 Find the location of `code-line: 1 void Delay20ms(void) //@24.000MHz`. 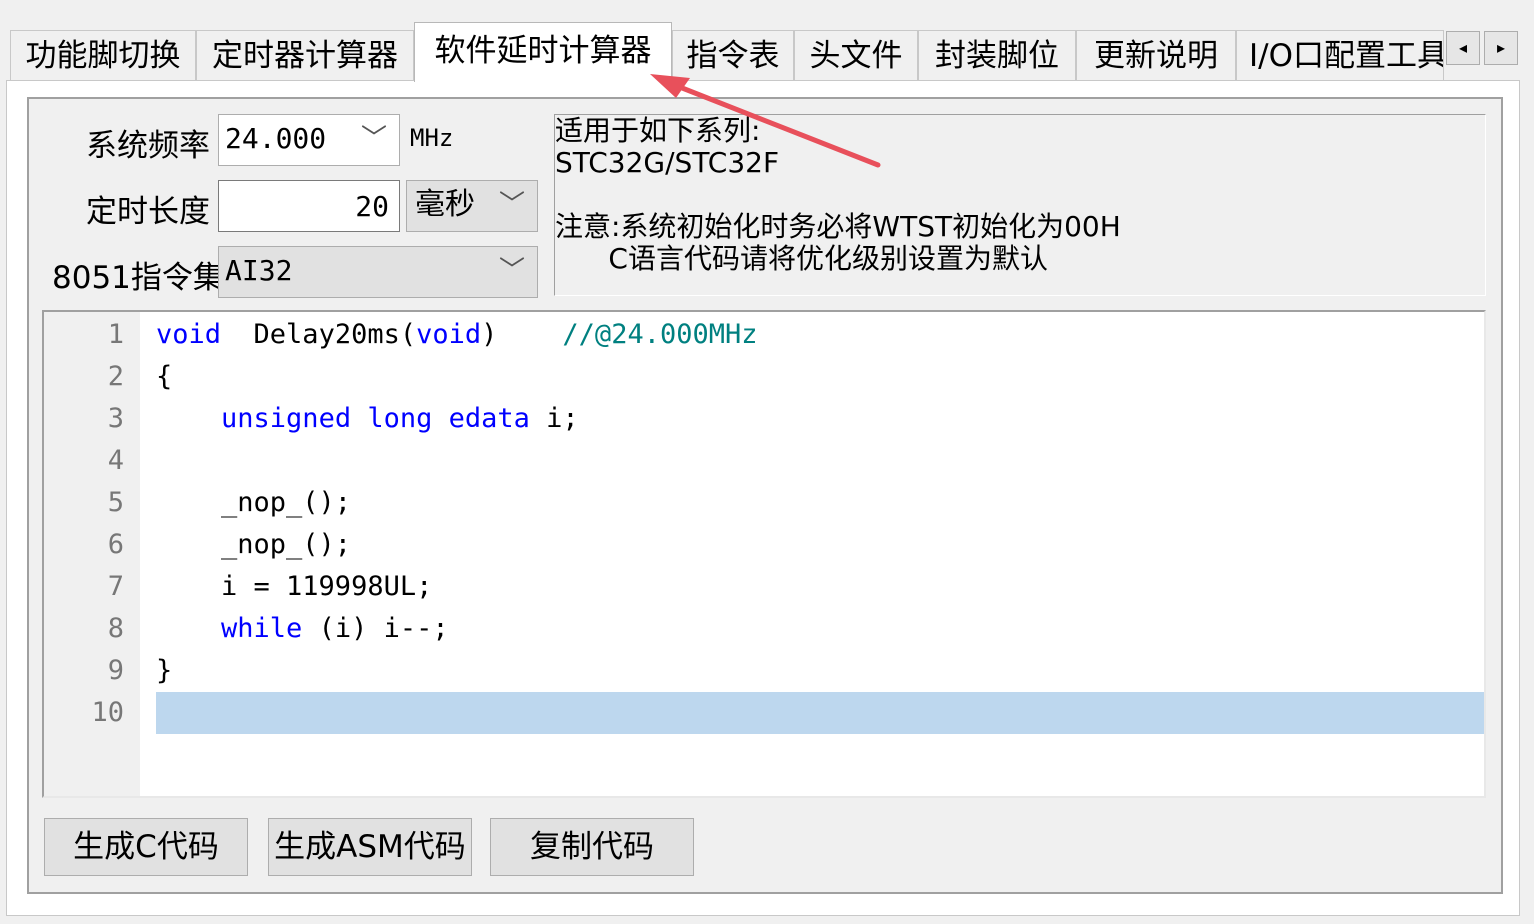

code-line: 1 void Delay20ms(void) //@24.000MHz is located at coordinates (764, 335).